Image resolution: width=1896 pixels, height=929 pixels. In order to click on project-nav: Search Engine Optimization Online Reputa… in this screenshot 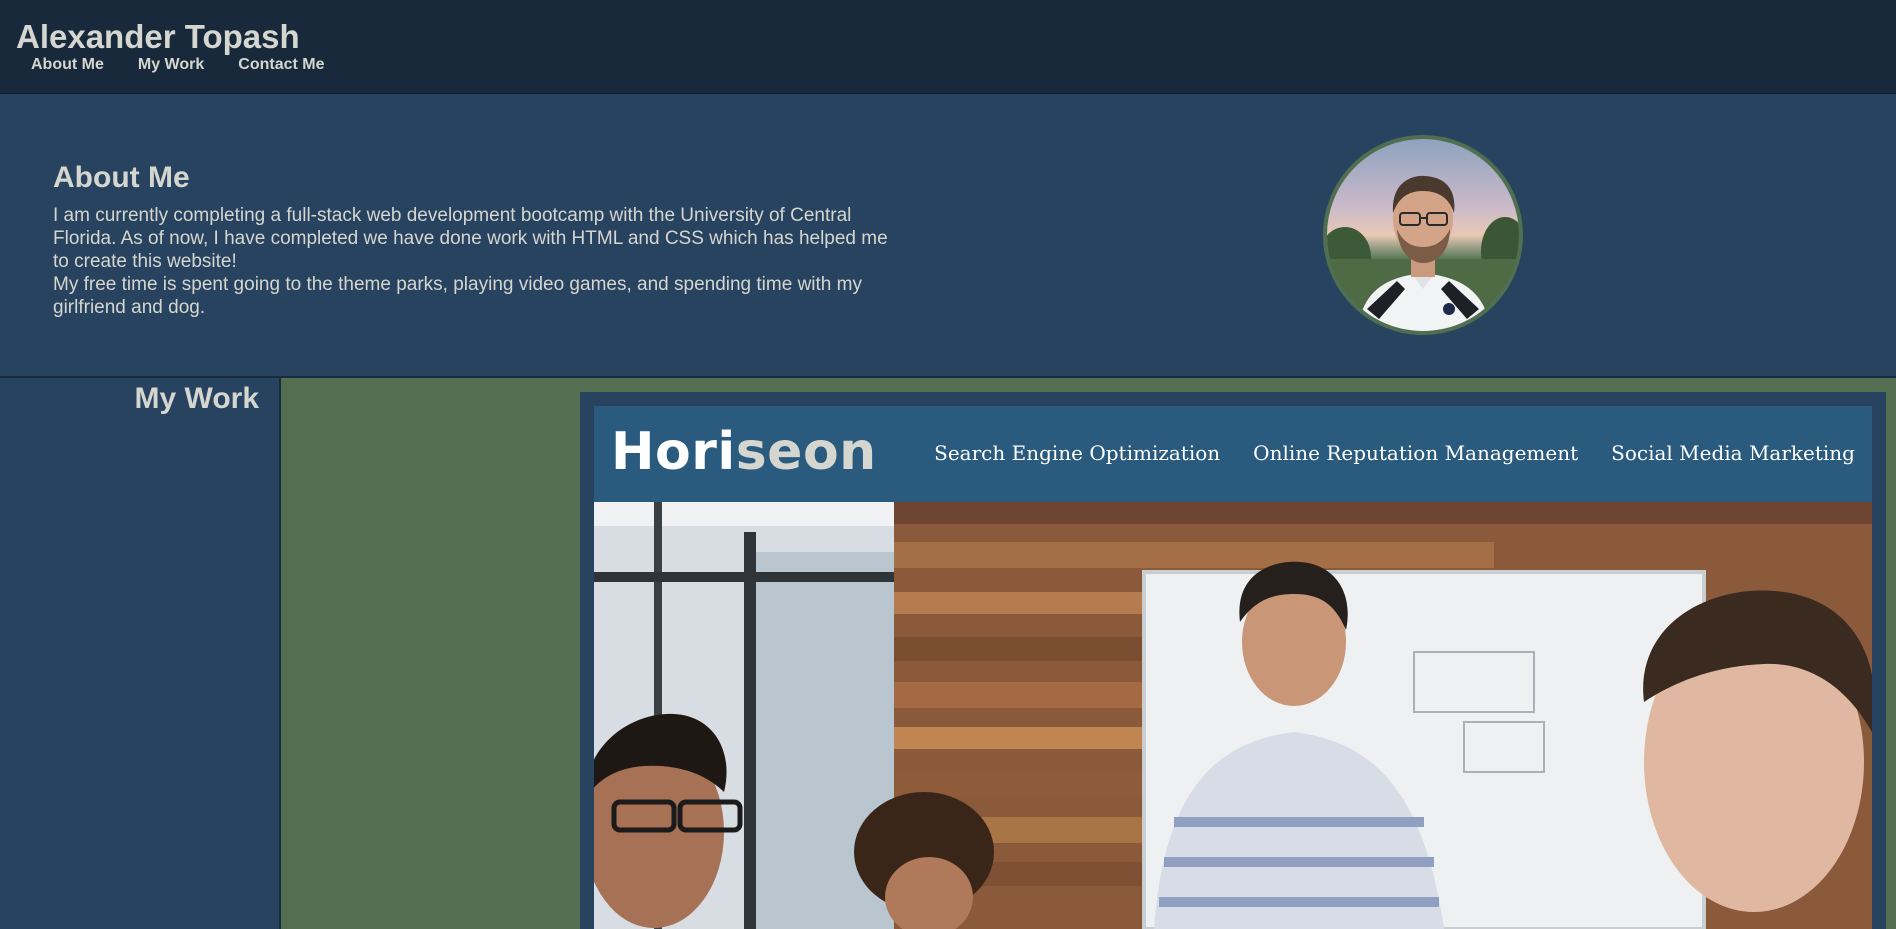, I will do `click(1394, 453)`.